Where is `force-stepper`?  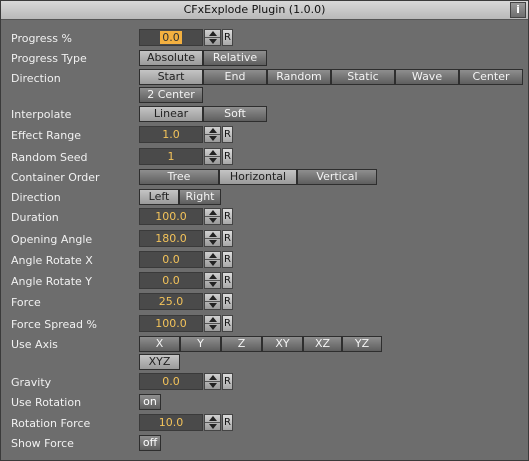
force-stepper is located at coordinates (212, 301).